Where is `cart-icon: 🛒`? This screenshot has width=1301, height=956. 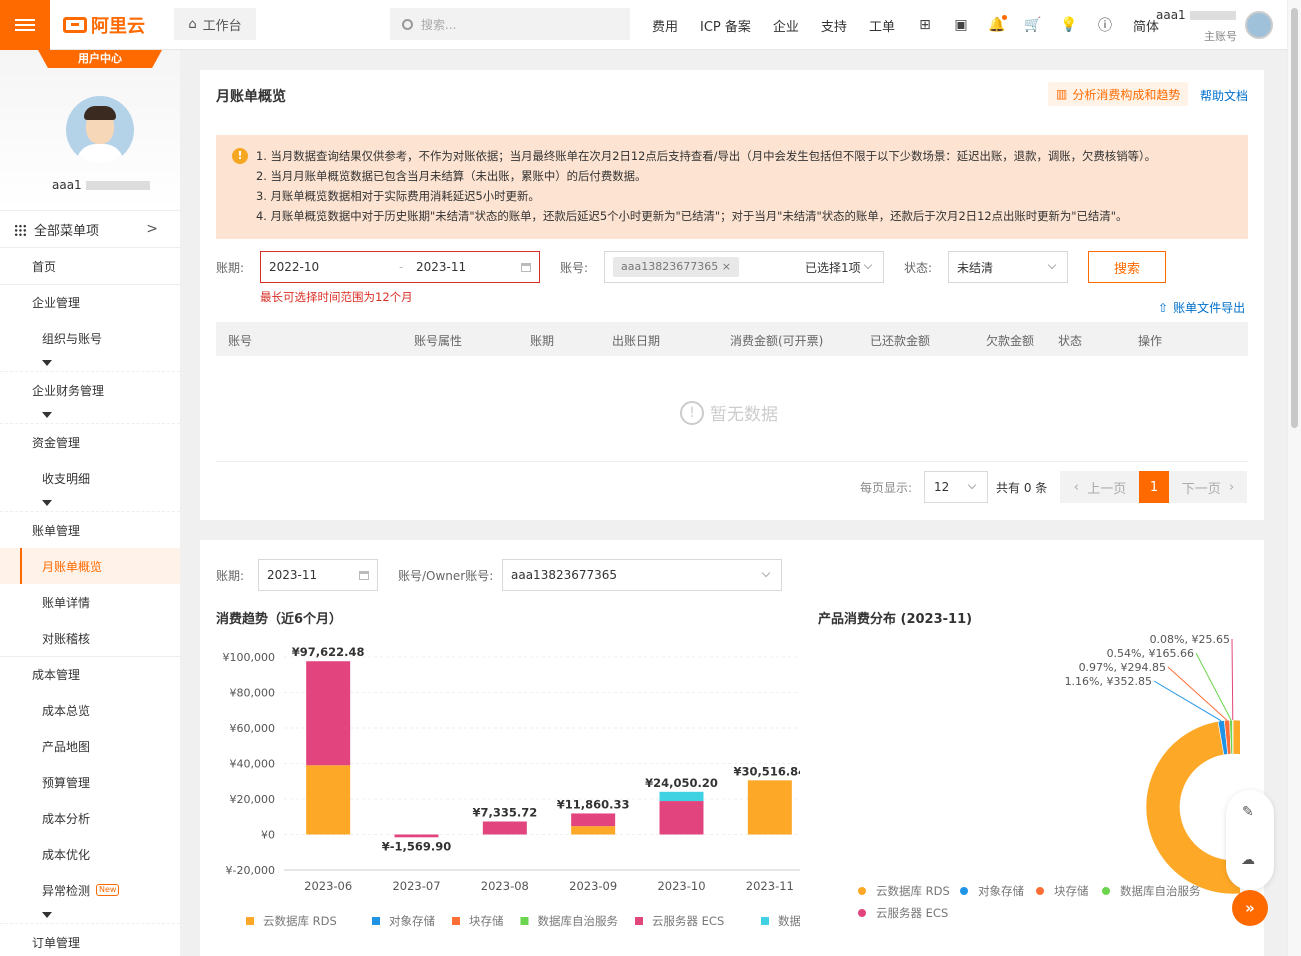
cart-icon: 🛒 is located at coordinates (1032, 25).